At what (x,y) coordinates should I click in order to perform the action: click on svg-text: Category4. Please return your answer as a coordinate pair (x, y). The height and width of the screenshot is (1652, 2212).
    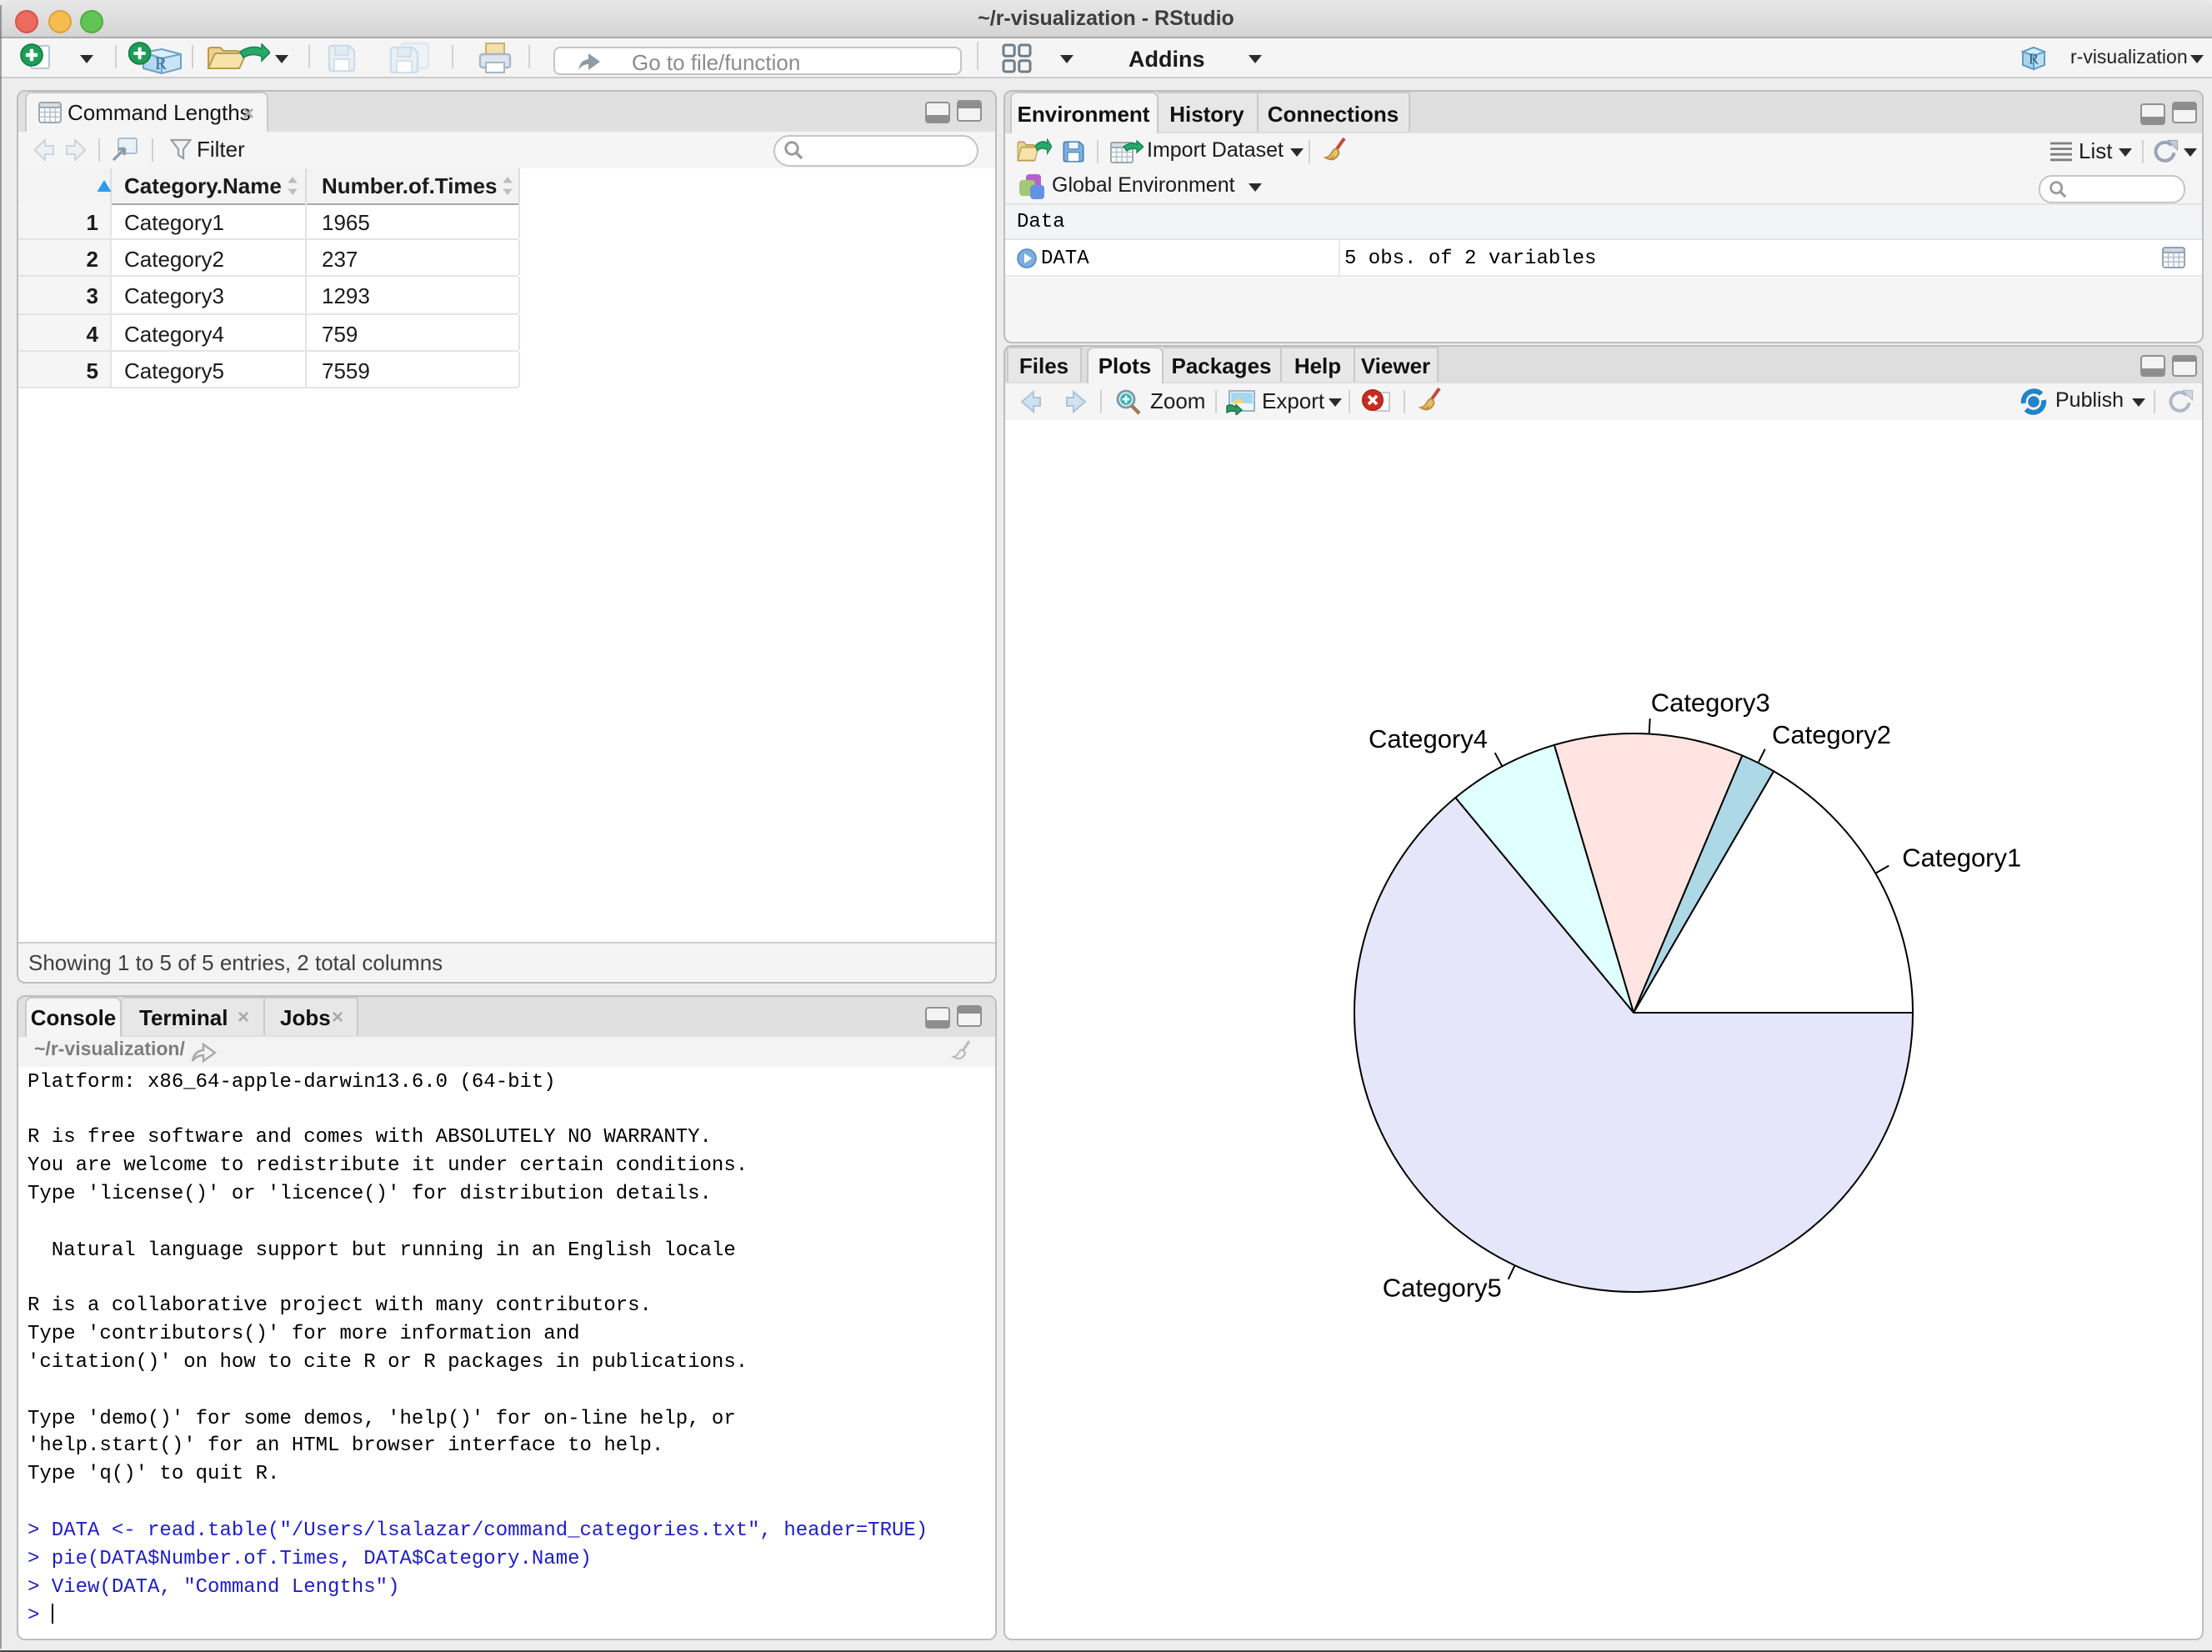
    Looking at the image, I should click on (1428, 738).